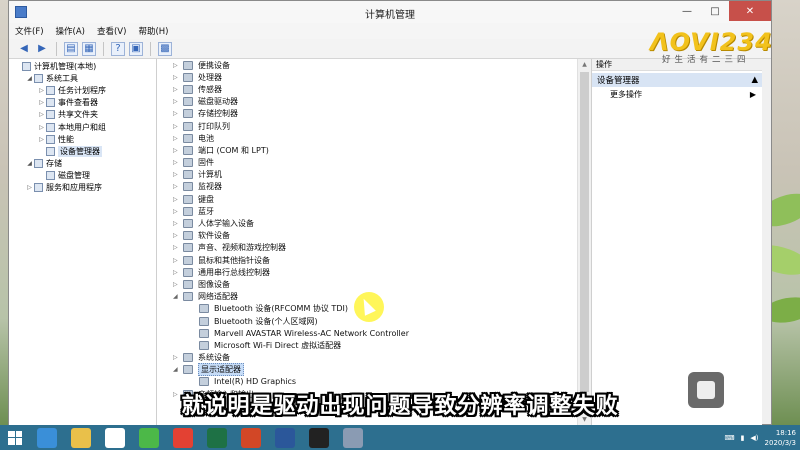  Describe the element at coordinates (82, 90) in the screenshot. I see `tree-node: ▷ 任务计划程序` at that location.